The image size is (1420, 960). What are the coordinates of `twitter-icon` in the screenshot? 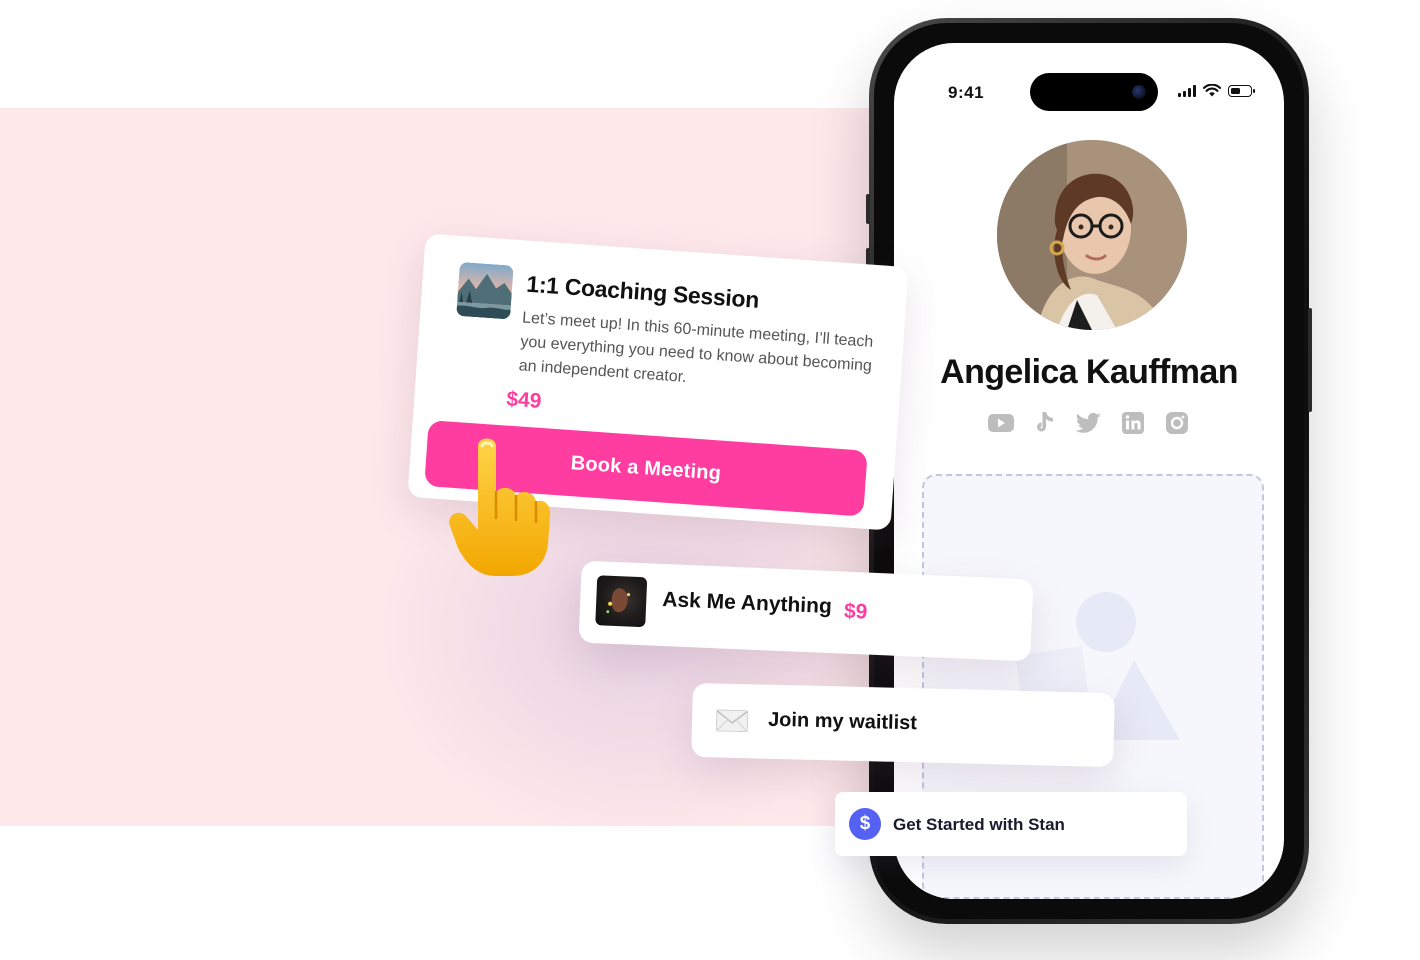 It's located at (1089, 423).